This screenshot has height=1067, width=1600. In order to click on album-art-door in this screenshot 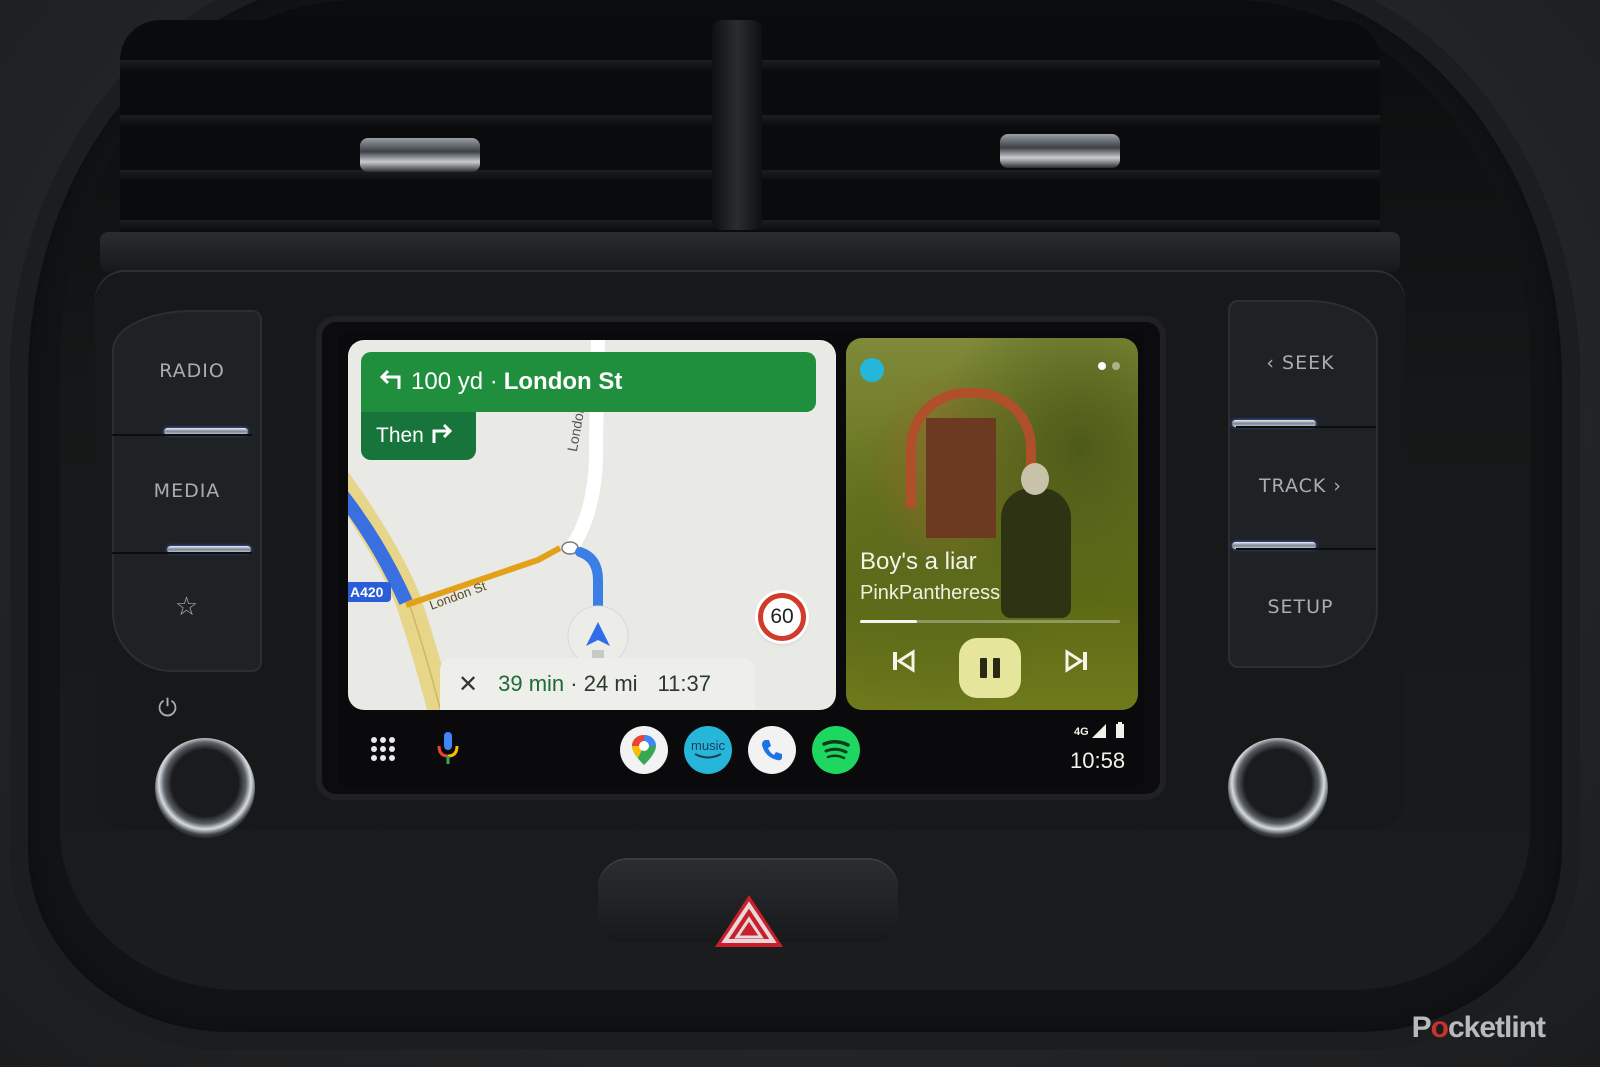, I will do `click(961, 478)`.